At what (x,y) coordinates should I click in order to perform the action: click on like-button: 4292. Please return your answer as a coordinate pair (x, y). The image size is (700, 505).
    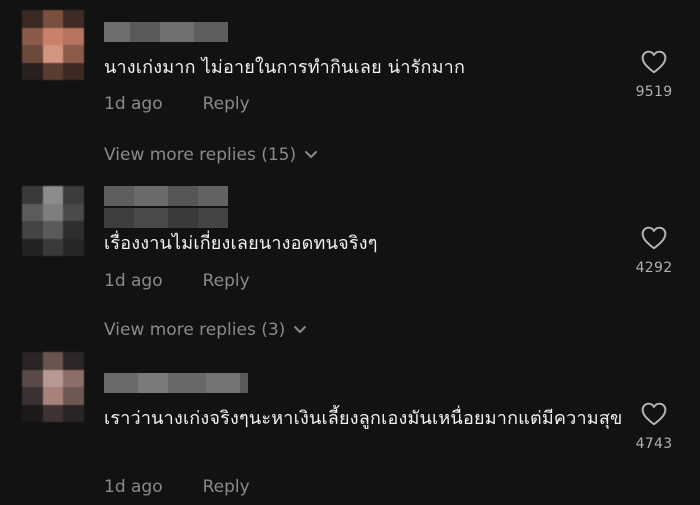
    Looking at the image, I should click on (654, 251).